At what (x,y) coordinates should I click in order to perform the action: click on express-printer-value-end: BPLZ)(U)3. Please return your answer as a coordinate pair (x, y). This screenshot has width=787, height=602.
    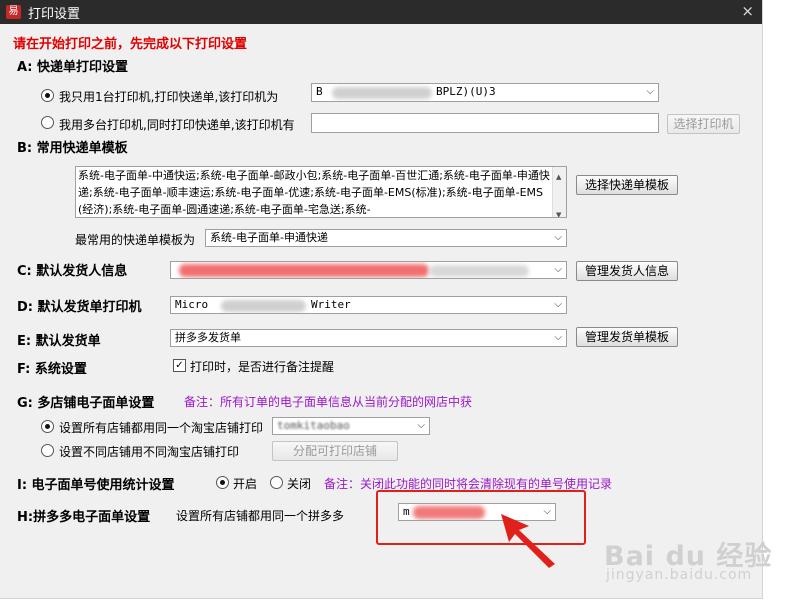
    Looking at the image, I should click on (466, 91).